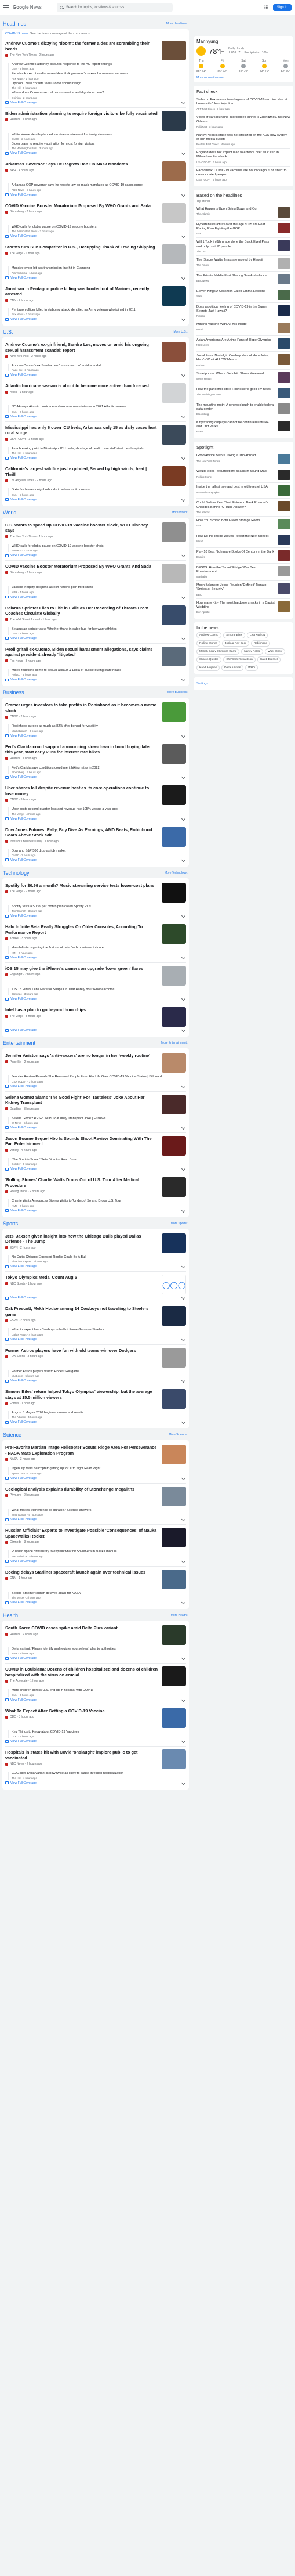 Image resolution: width=295 pixels, height=2576 pixels. What do you see at coordinates (19, 1043) in the screenshot?
I see `section-title: Entertainment` at bounding box center [19, 1043].